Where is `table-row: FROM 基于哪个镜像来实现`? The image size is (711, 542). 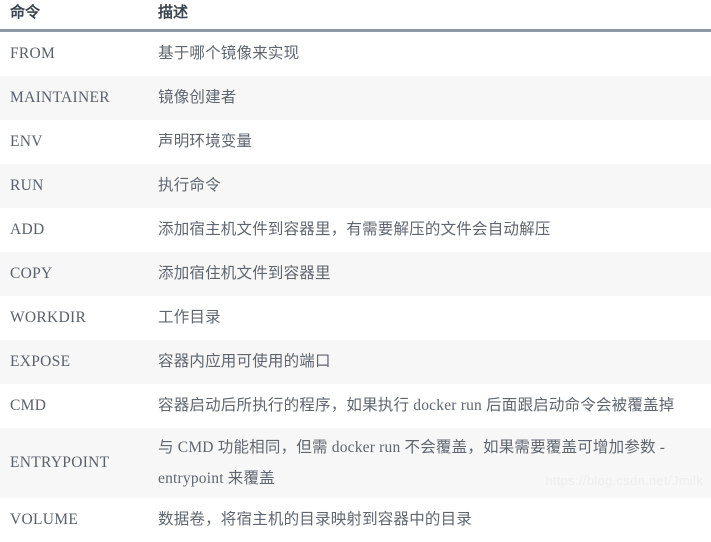 table-row: FROM 基于哪个镜像来实现 is located at coordinates (355, 54).